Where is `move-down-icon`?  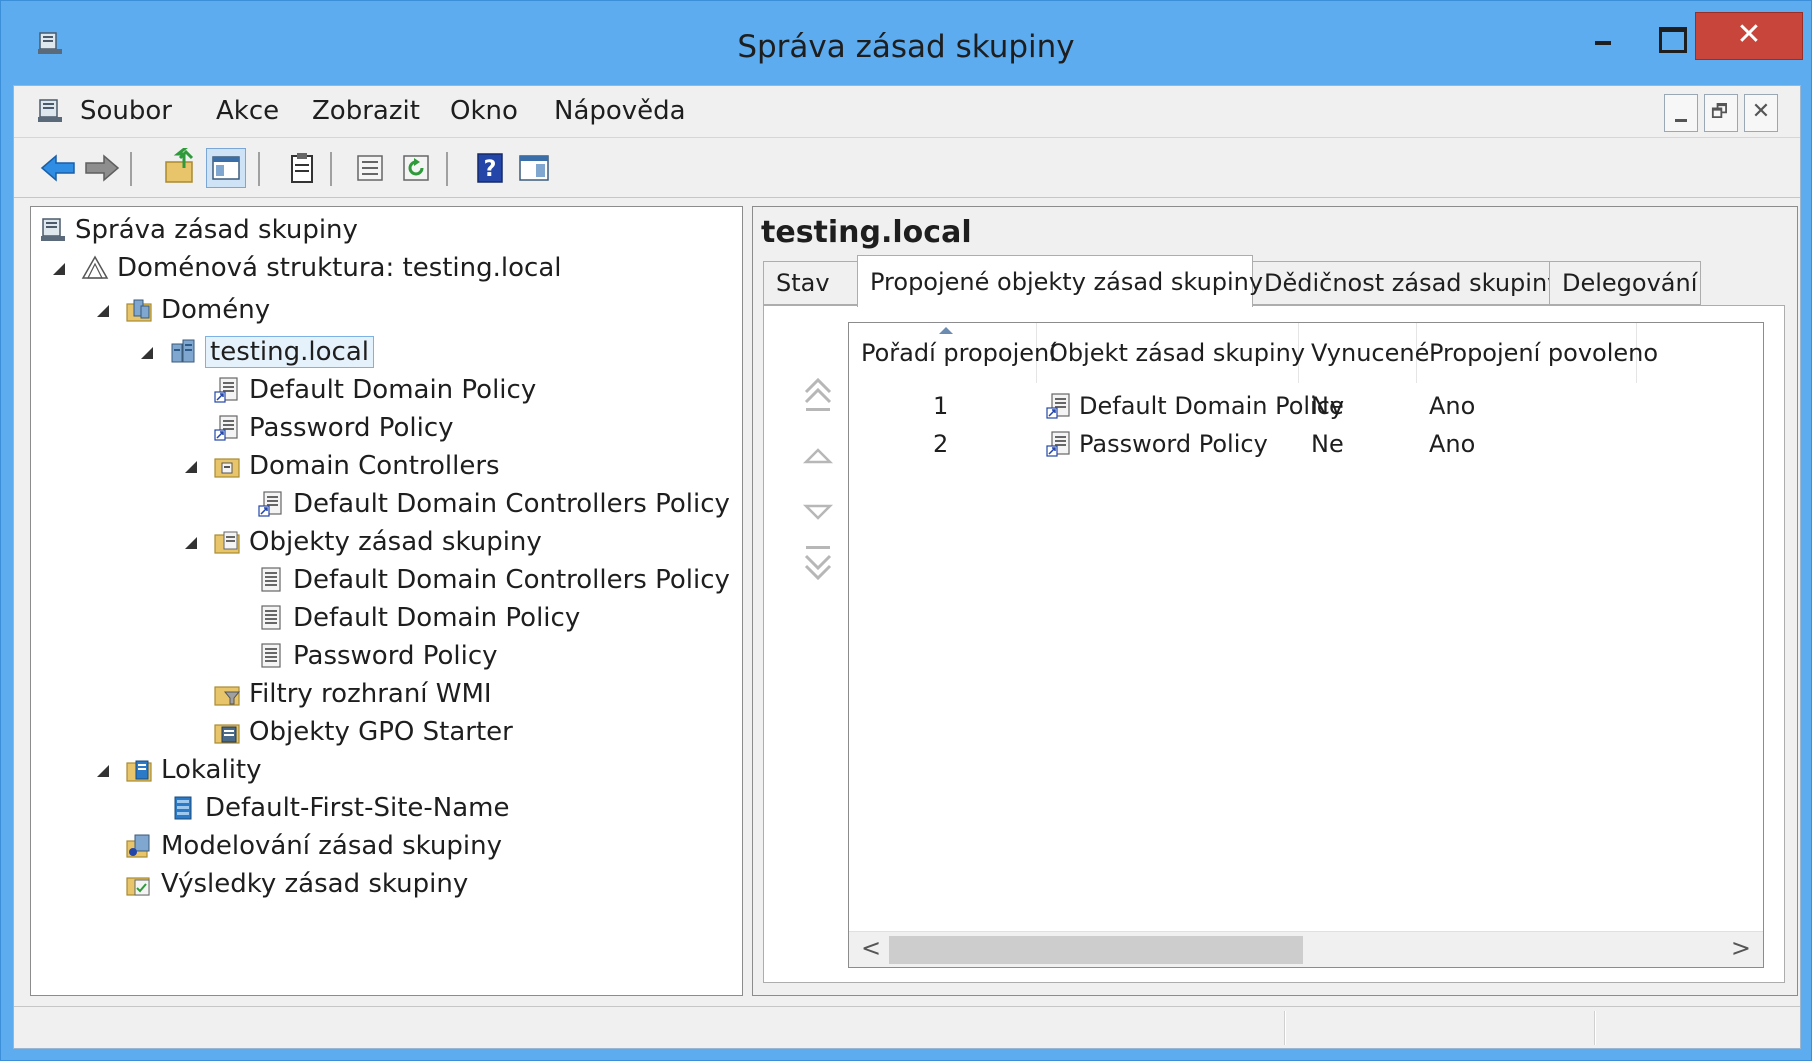 move-down-icon is located at coordinates (818, 512).